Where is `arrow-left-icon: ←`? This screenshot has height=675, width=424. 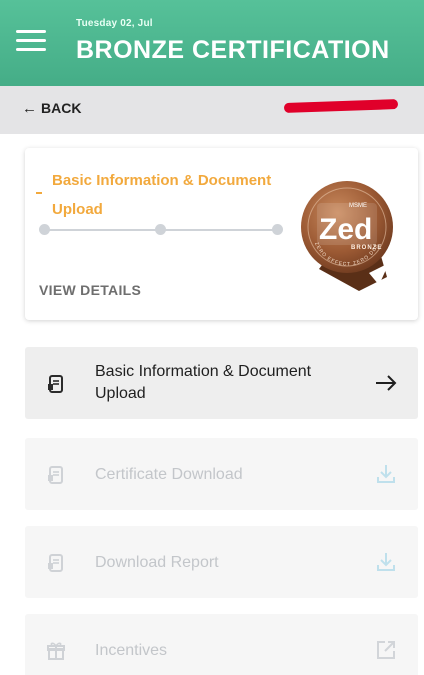
arrow-left-icon: ← is located at coordinates (29, 108).